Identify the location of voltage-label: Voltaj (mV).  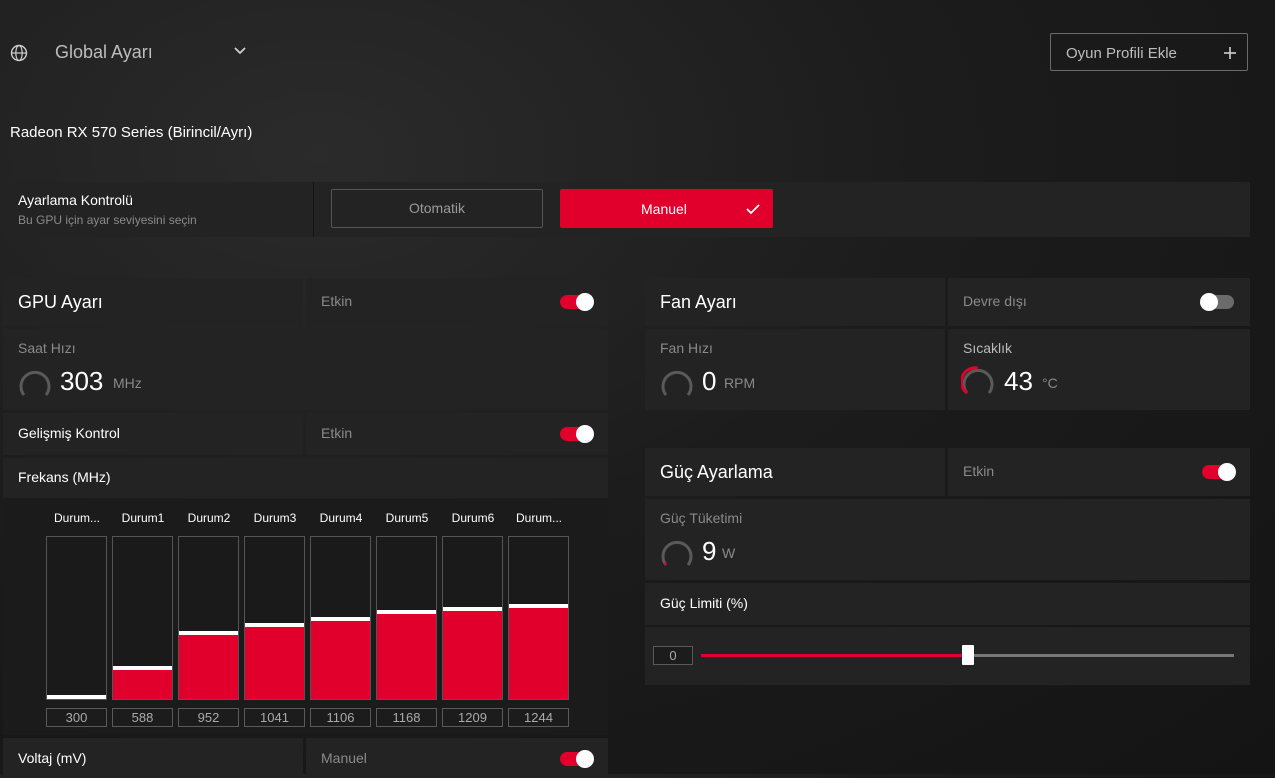
(52, 758).